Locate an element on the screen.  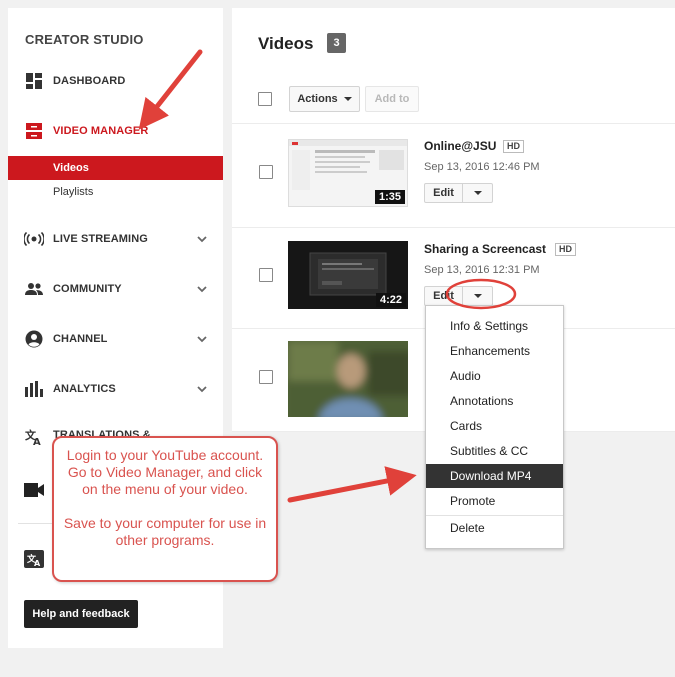
menu-item-delete: Delete is located at coordinates (494, 528).